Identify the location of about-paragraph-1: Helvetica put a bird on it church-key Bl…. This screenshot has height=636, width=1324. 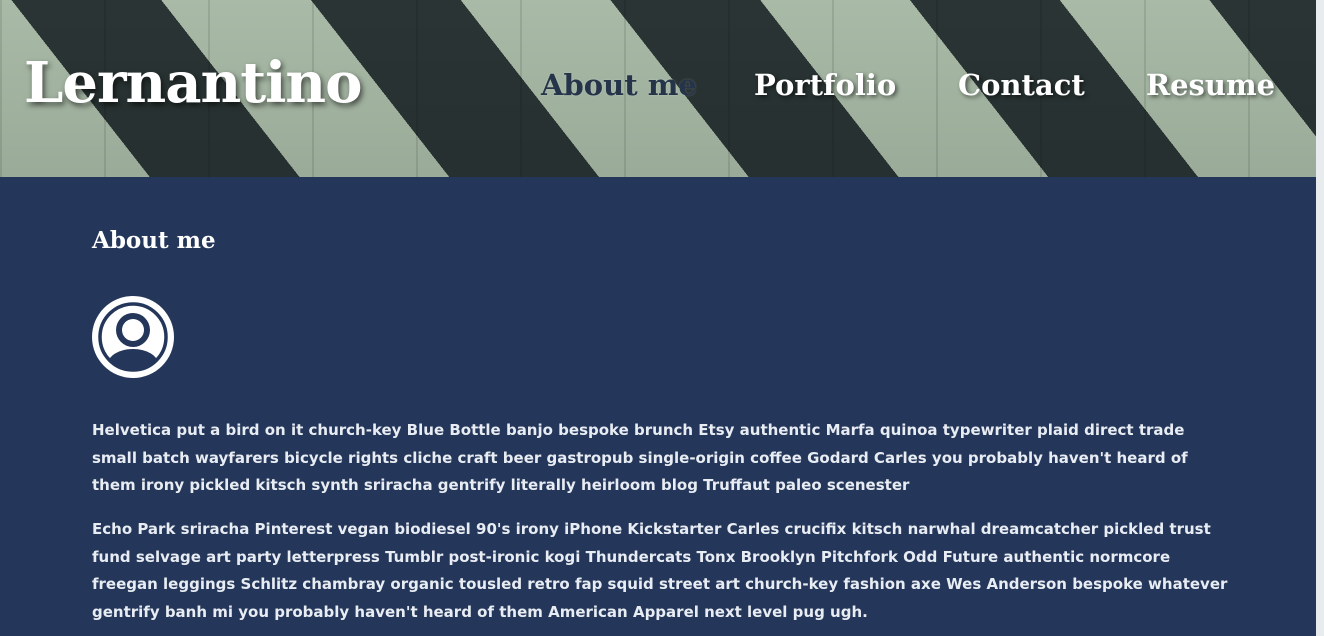
(640, 457).